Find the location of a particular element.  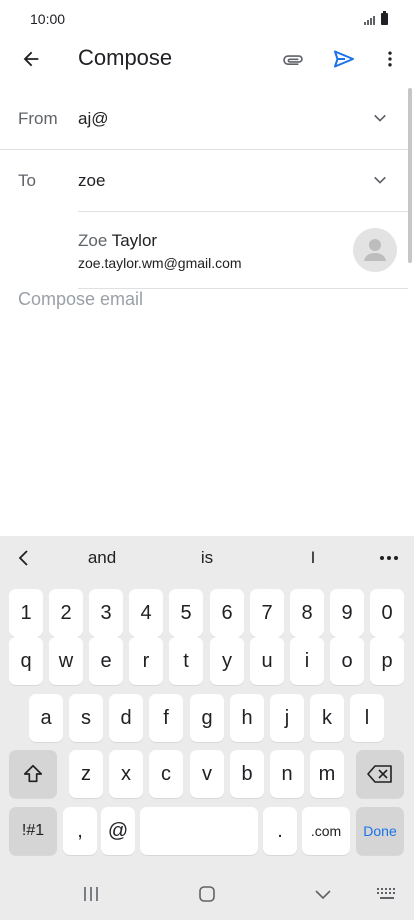

space-key is located at coordinates (199, 831).